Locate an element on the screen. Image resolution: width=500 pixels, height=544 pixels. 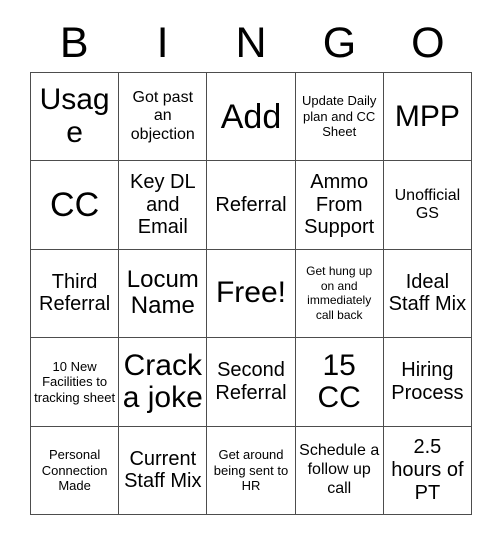
bingo-cell-b3: Third Referral is located at coordinates (75, 294).